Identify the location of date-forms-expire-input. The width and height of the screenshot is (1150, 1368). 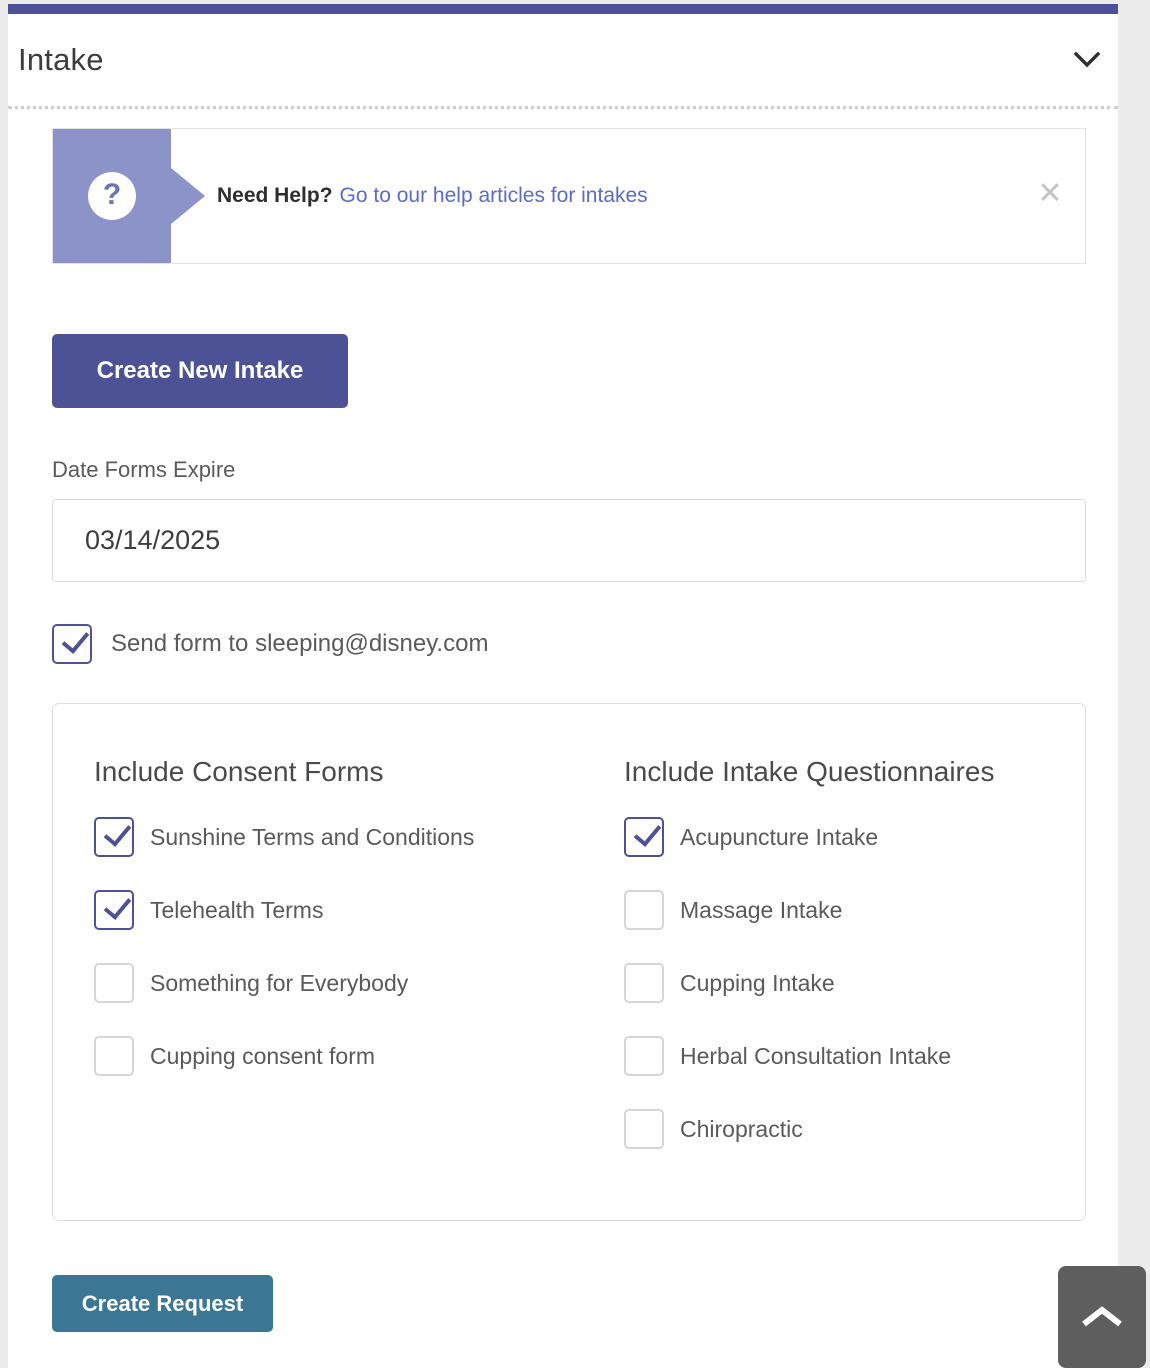
(569, 540).